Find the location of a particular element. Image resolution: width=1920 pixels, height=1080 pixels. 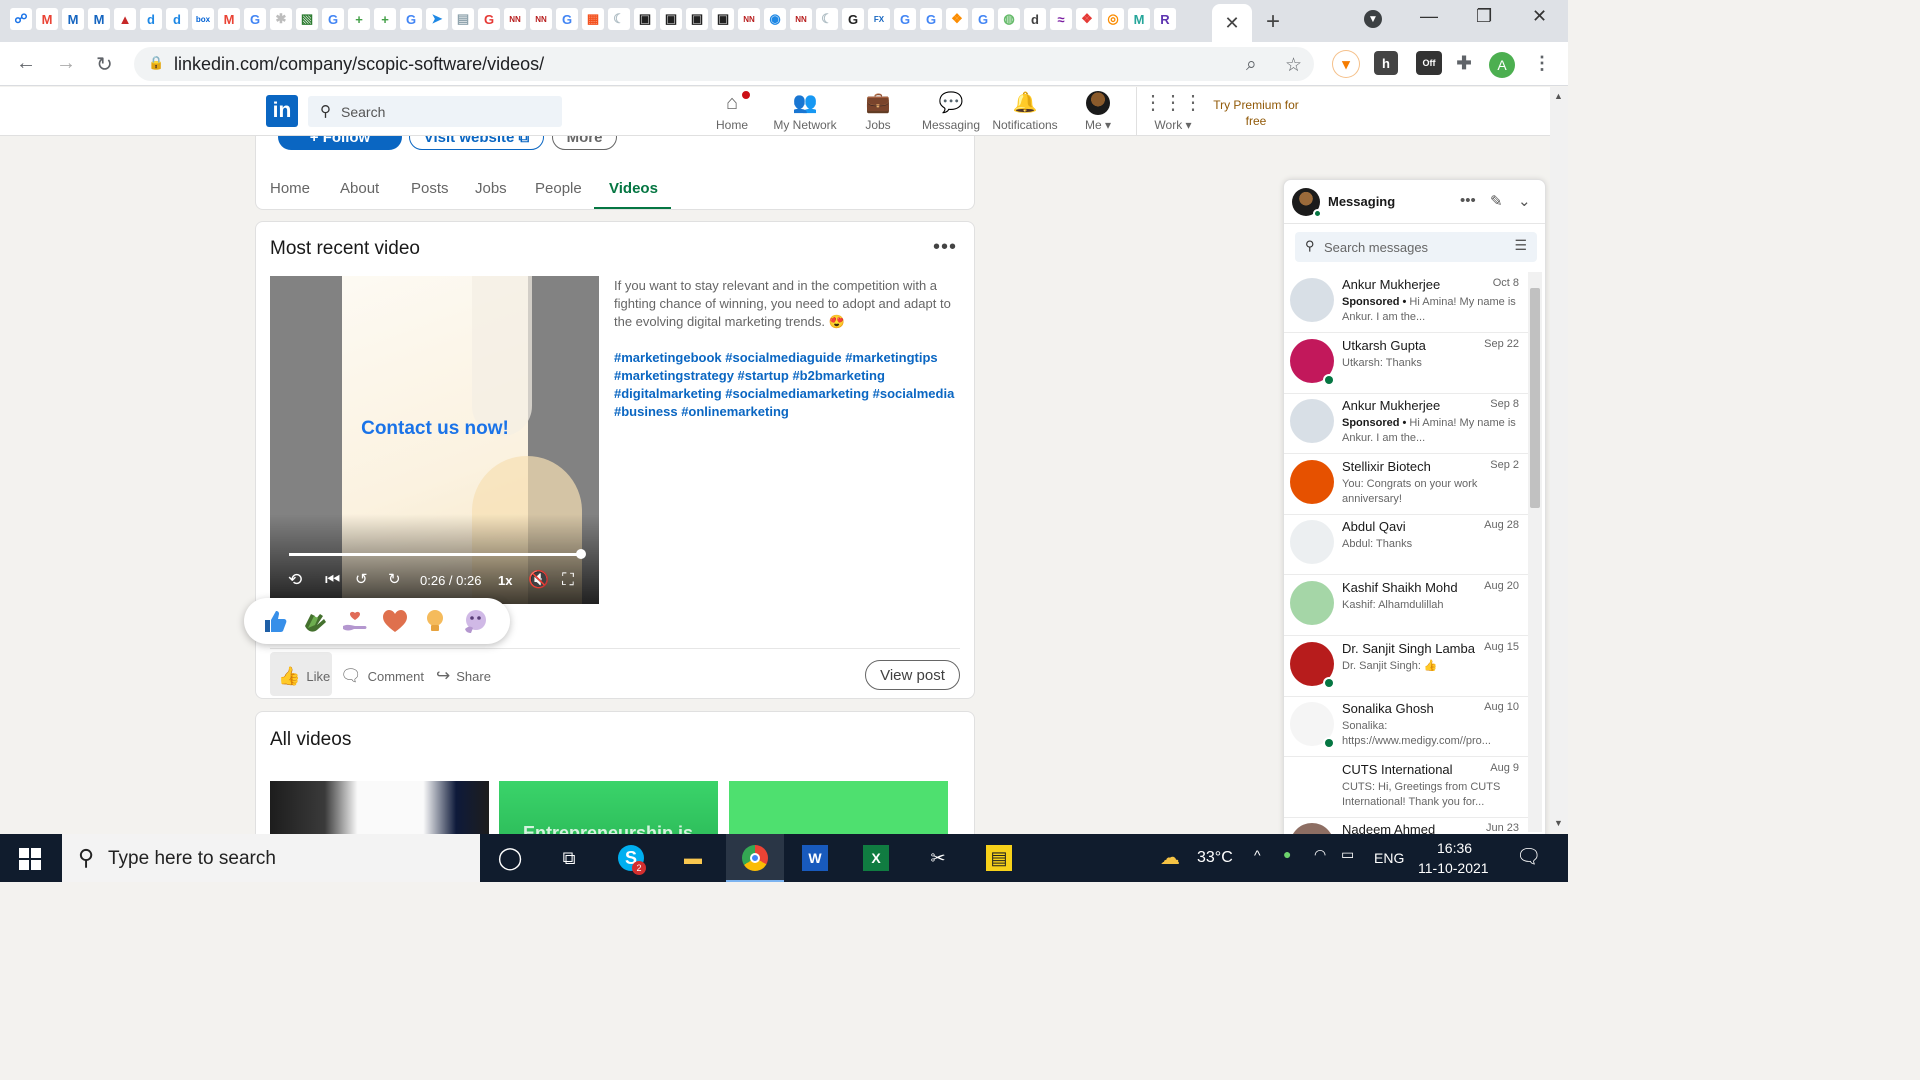

google-icon-7: G is located at coordinates (931, 19).